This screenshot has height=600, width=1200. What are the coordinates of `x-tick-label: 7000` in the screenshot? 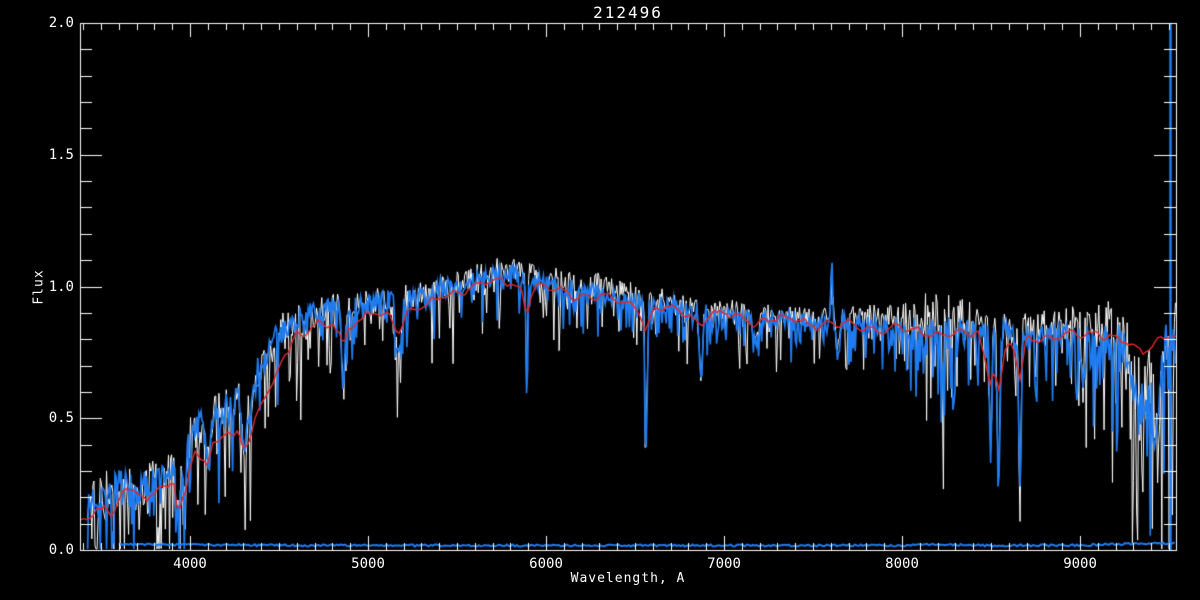 It's located at (724, 564).